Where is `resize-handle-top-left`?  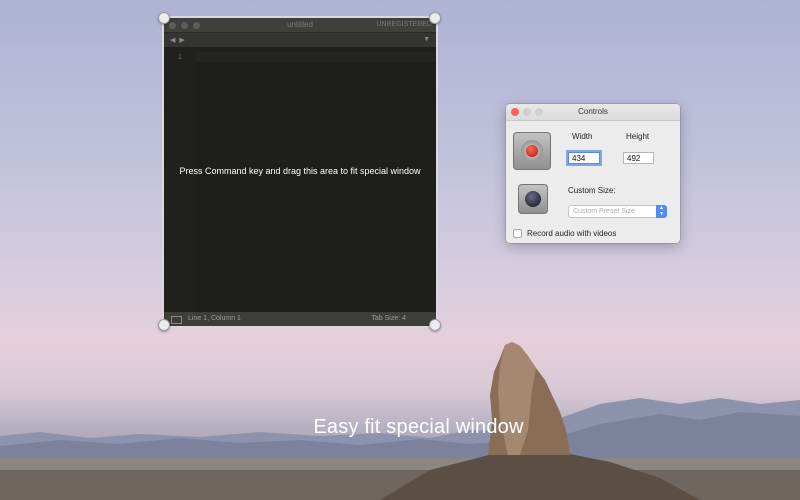
resize-handle-top-left is located at coordinates (164, 18).